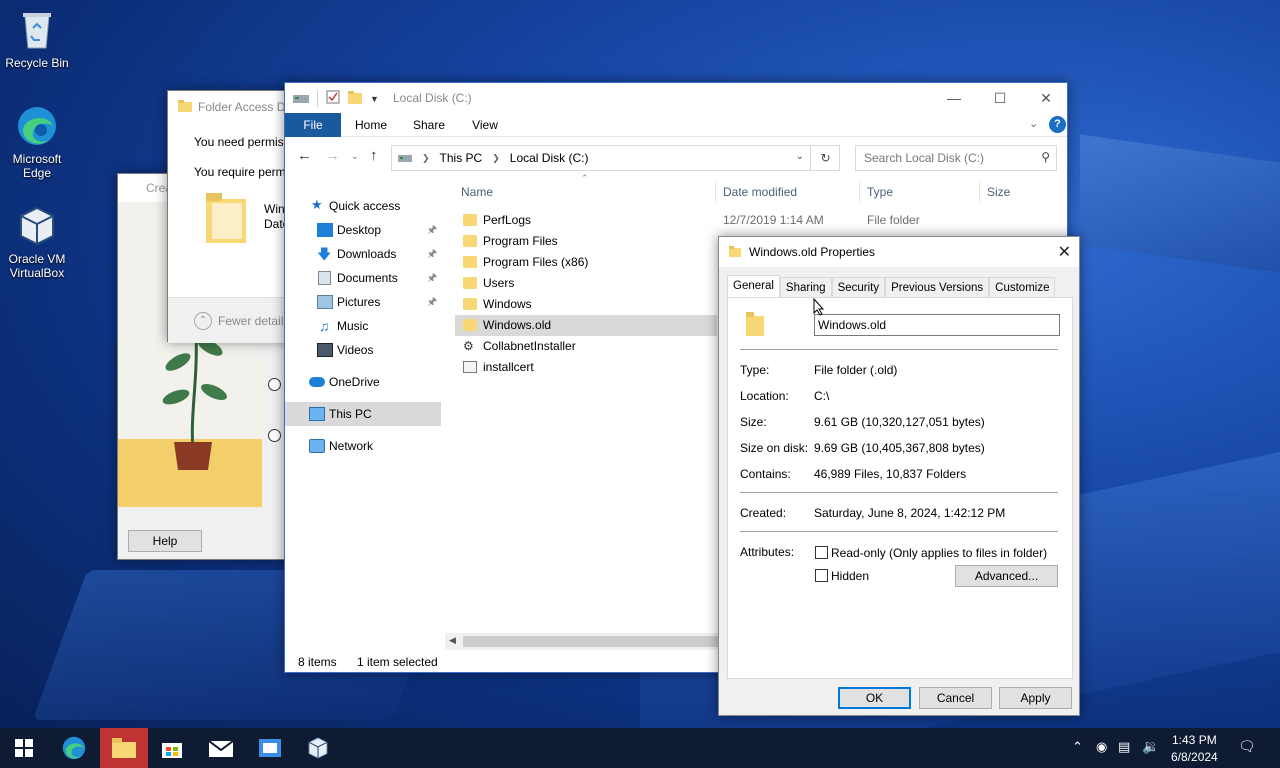 Image resolution: width=1280 pixels, height=768 pixels. Describe the element at coordinates (363, 254) in the screenshot. I see `nav-downloads: 🡇 Downloads 🖈` at that location.